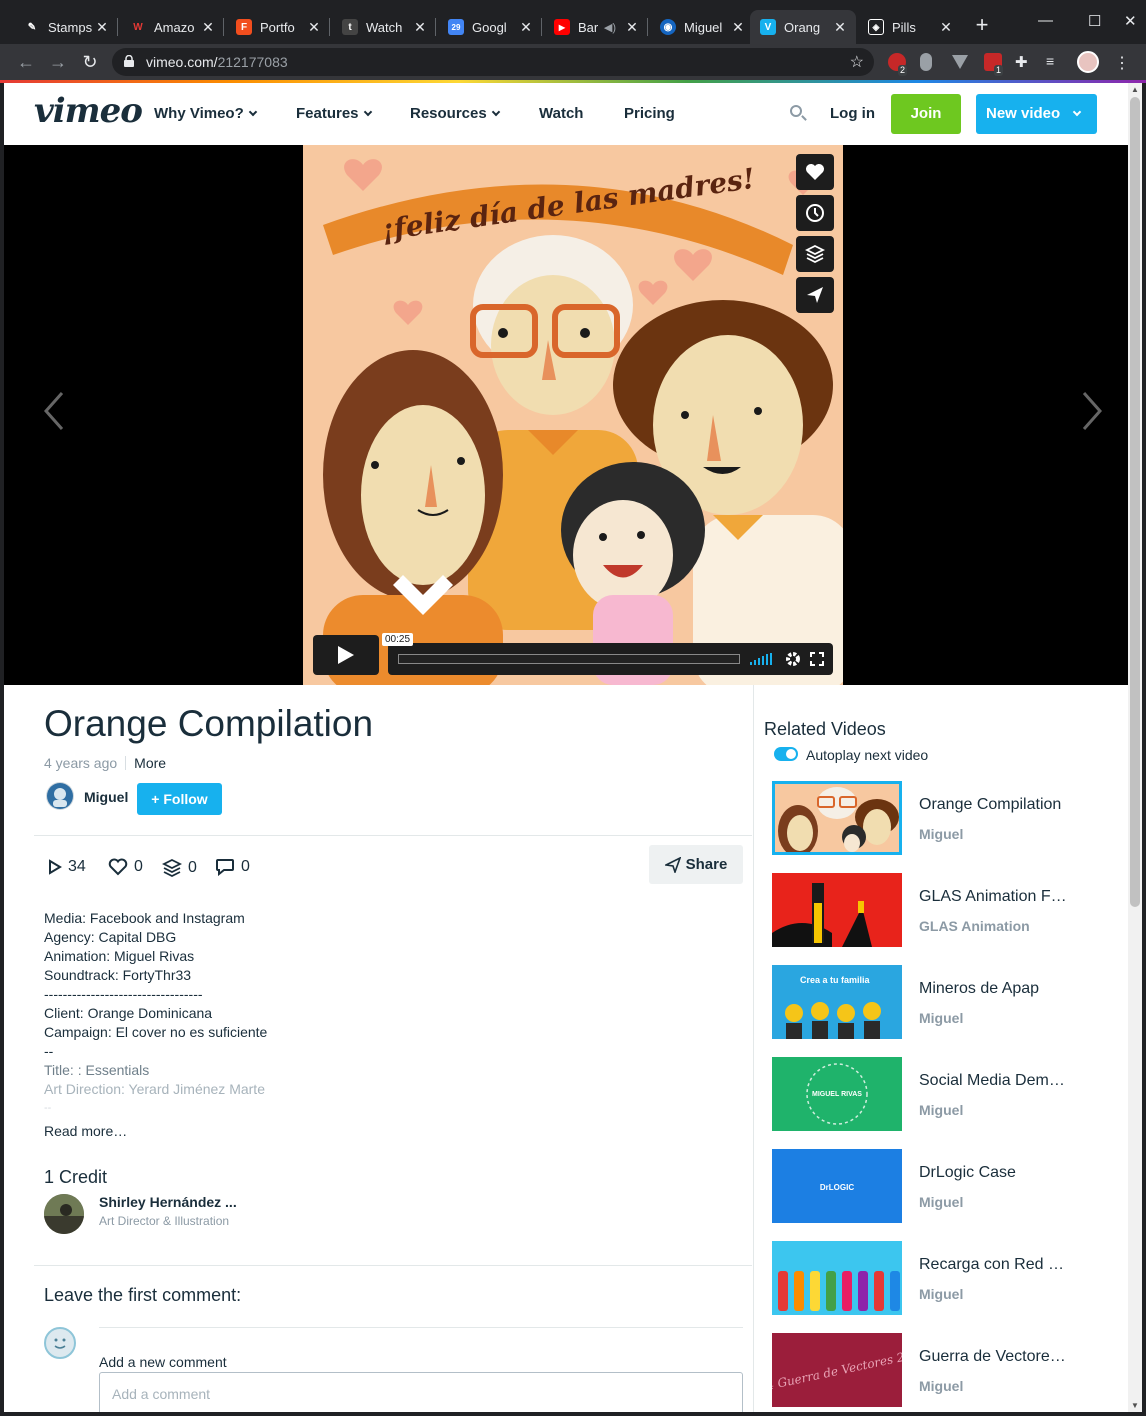 The width and height of the screenshot is (1146, 1416). What do you see at coordinates (1094, 21) in the screenshot?
I see `maximize-button: ☐` at bounding box center [1094, 21].